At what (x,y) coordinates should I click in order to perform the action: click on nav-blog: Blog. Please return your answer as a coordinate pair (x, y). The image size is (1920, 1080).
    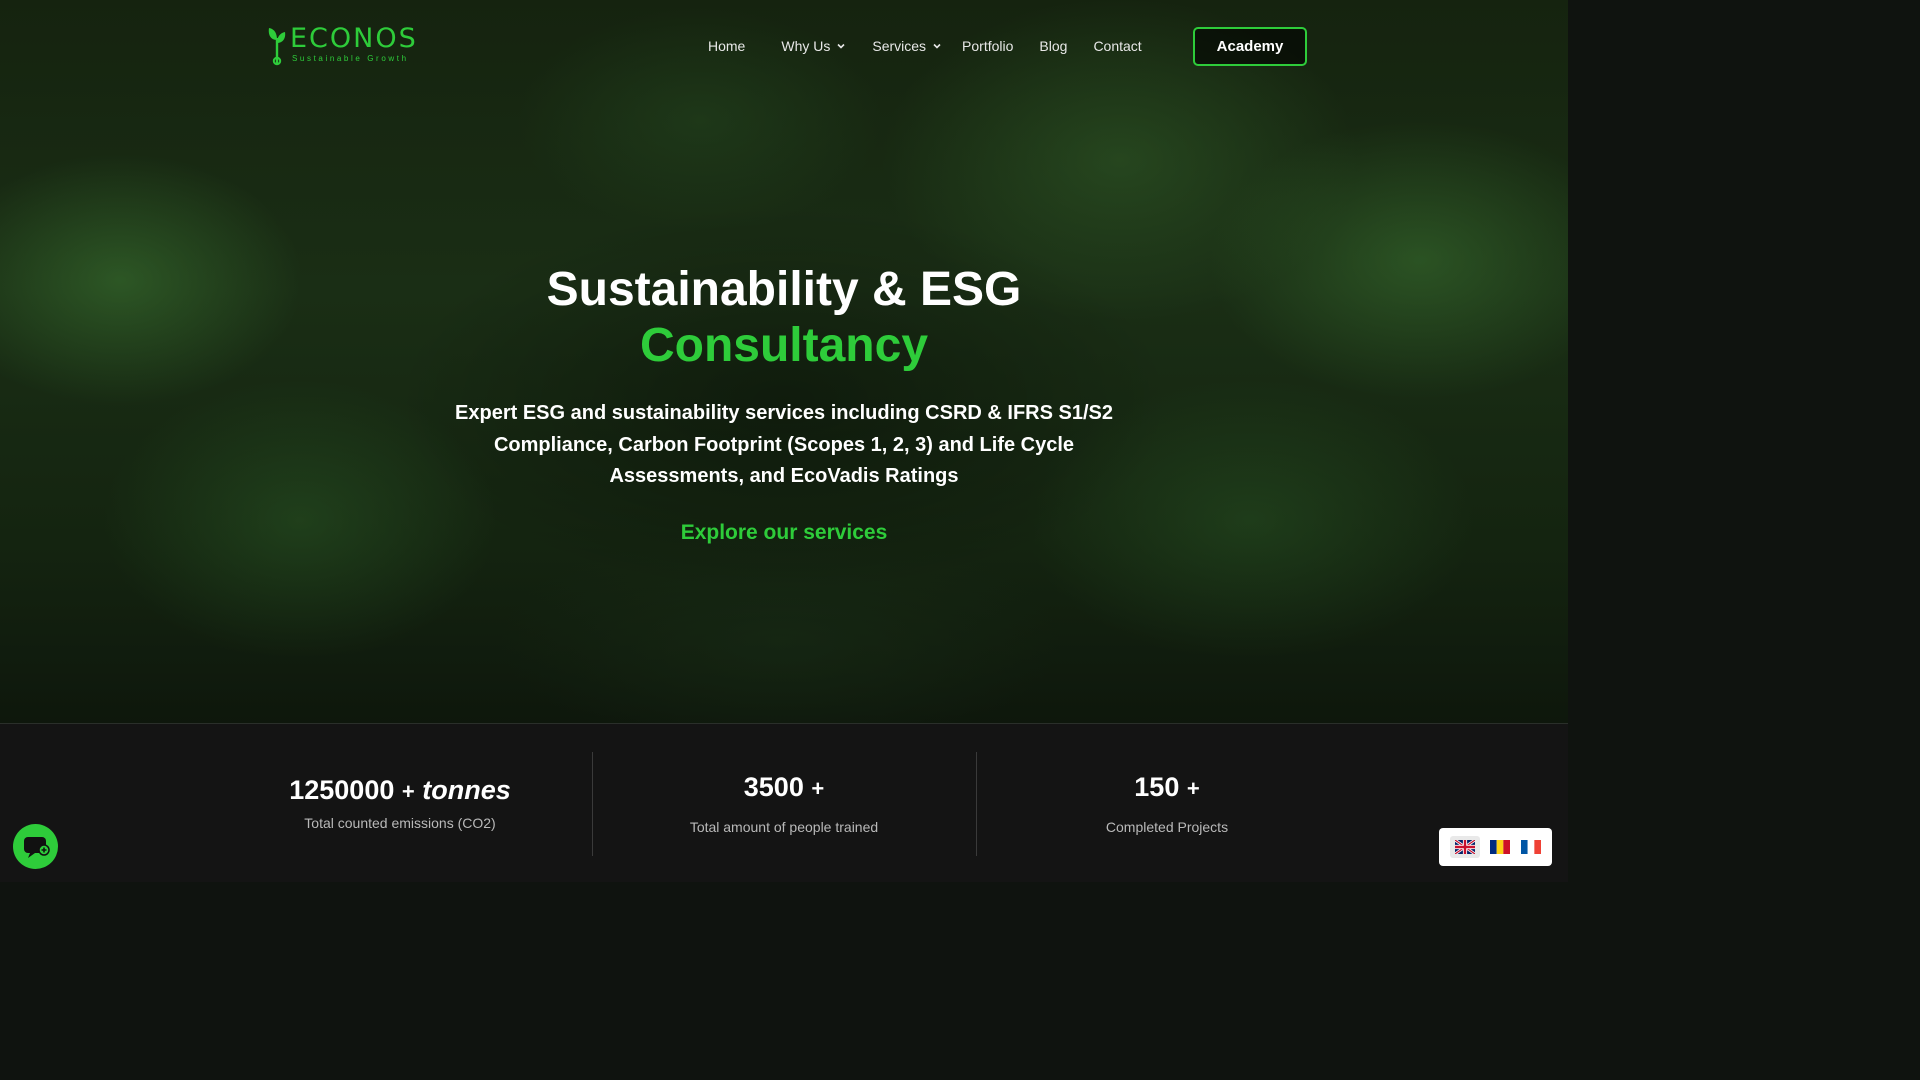
    Looking at the image, I should click on (1053, 46).